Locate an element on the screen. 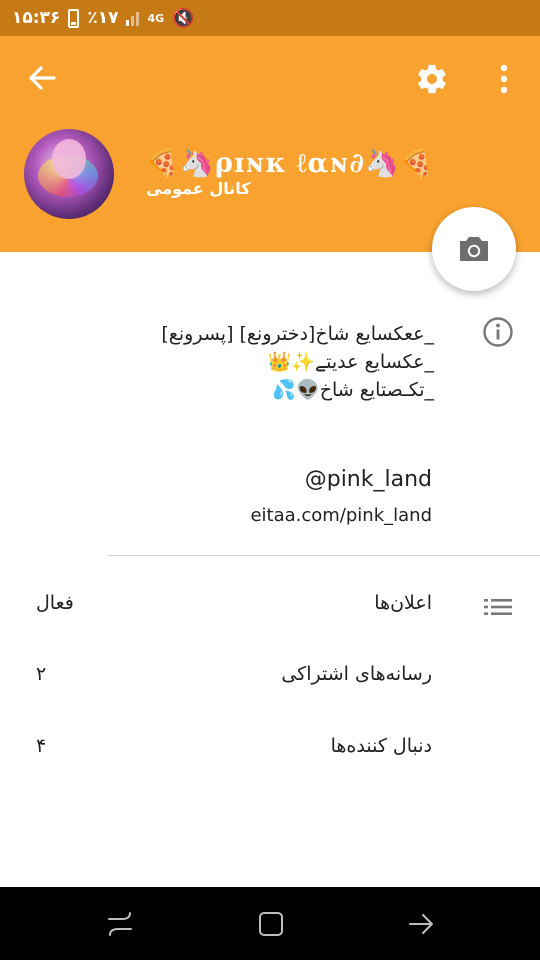  camera-icon is located at coordinates (474, 249).